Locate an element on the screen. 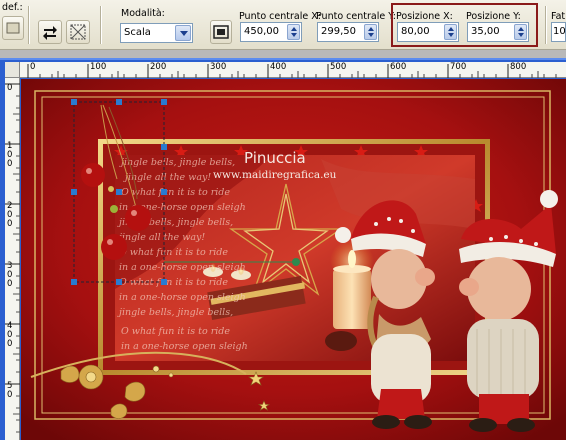 This screenshot has height=440, width=566. position-x-label: Posizione X: is located at coordinates (424, 16).